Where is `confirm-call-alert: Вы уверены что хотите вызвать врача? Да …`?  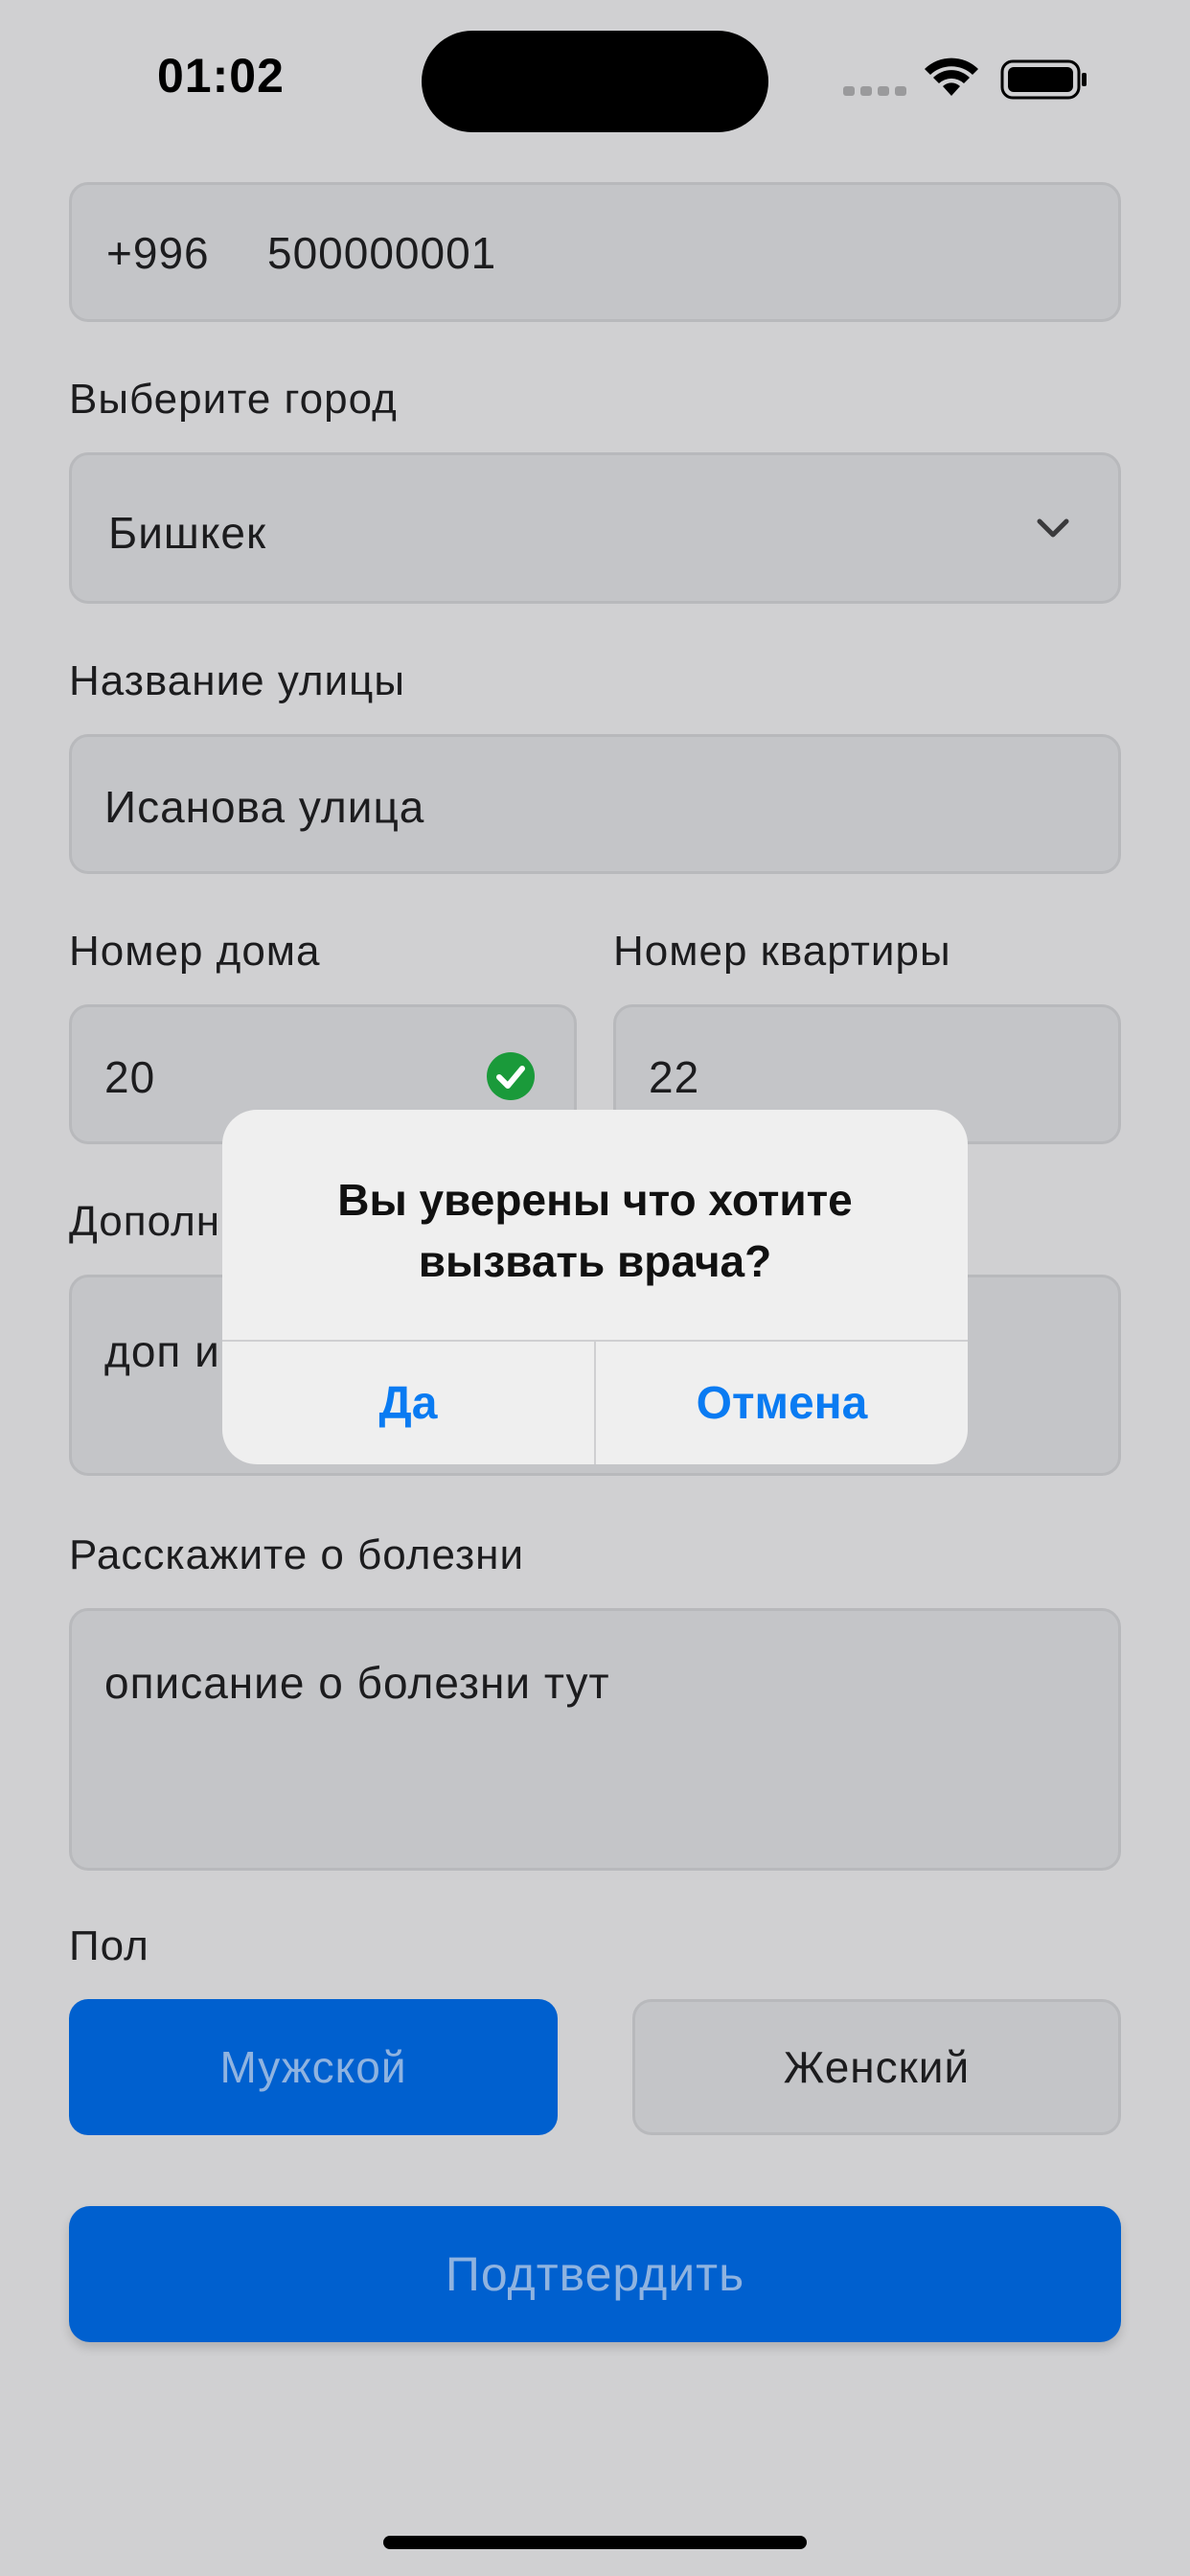
confirm-call-alert: Вы уверены что хотите вызвать врача? Да … is located at coordinates (595, 1287).